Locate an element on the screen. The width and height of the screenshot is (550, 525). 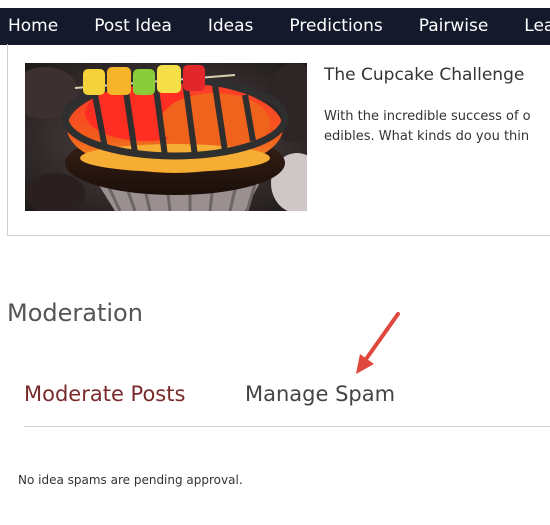
idea-description-line: With the incredible success of o is located at coordinates (427, 116).